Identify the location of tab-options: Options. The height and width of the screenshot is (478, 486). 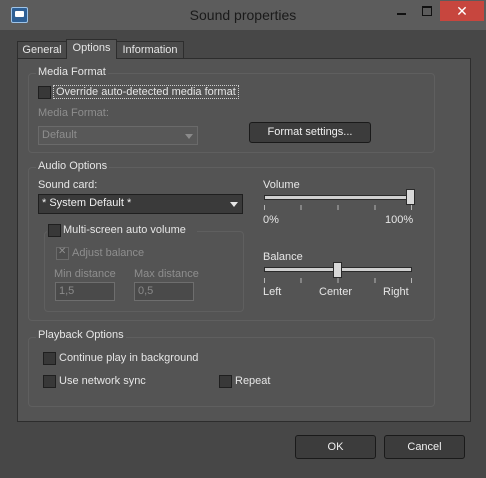
(91, 49).